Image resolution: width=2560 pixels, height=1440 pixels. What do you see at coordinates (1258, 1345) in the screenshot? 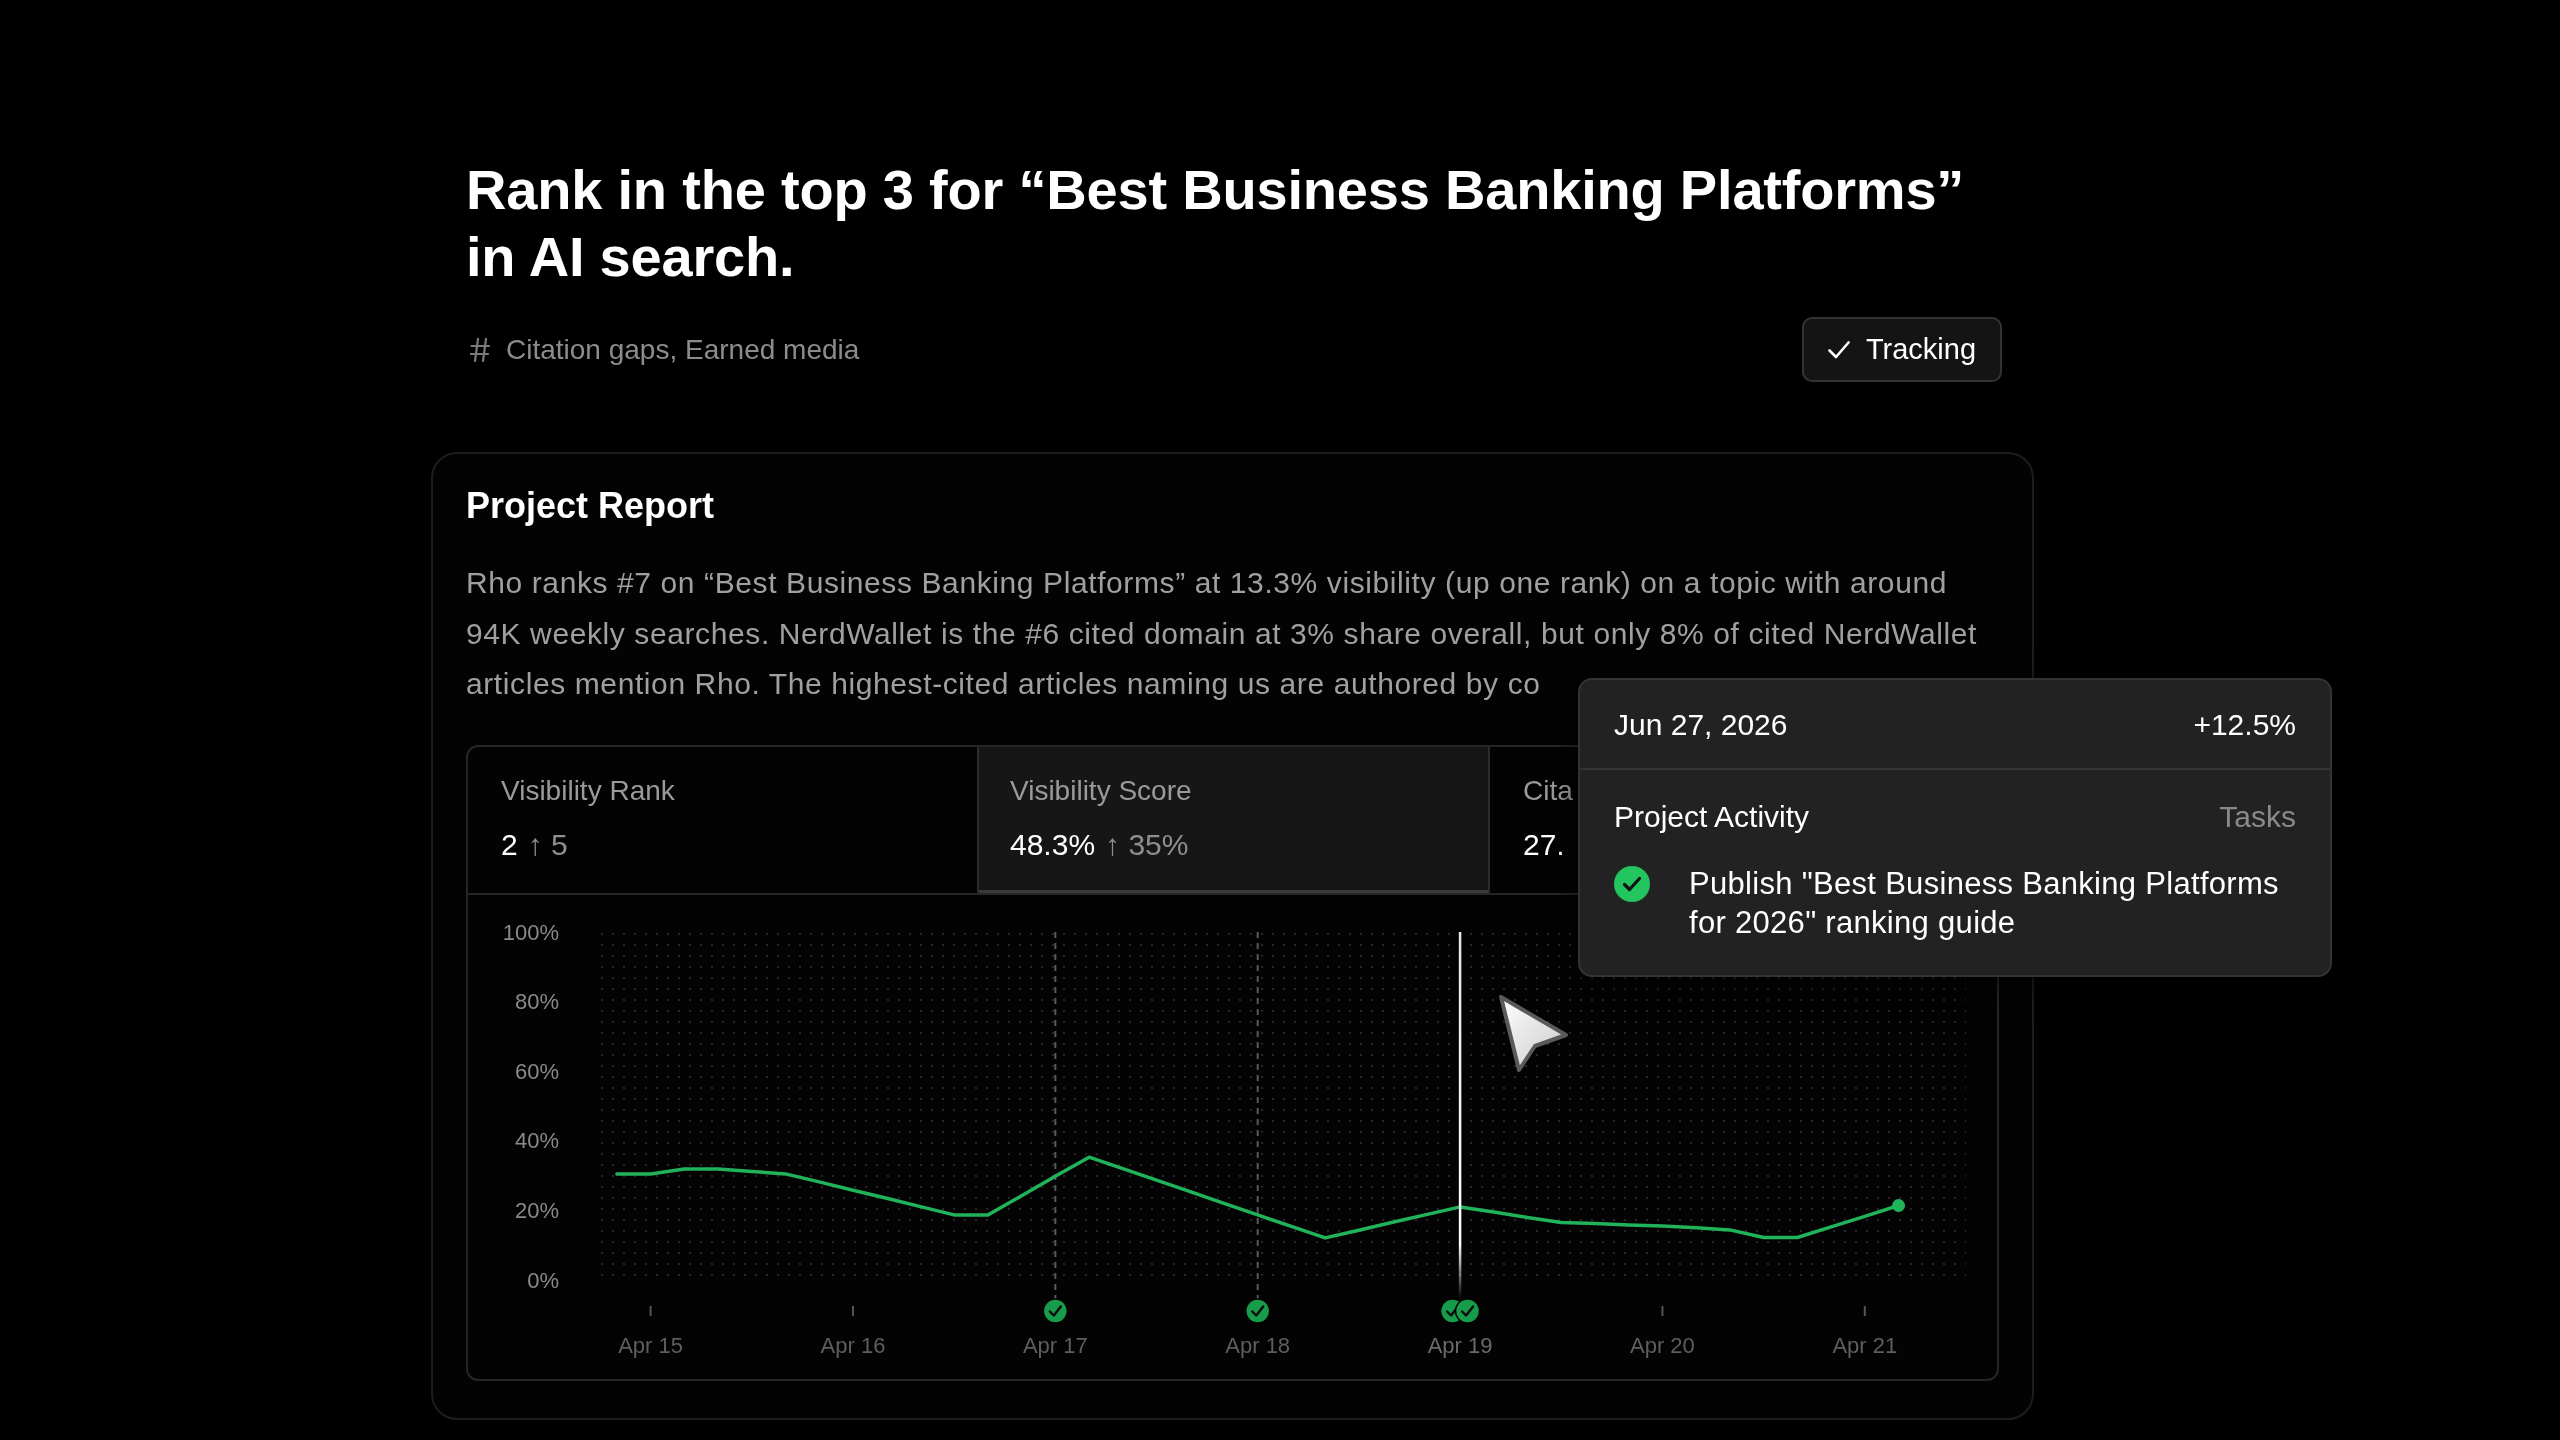
I see `axis-label: Apr 18` at bounding box center [1258, 1345].